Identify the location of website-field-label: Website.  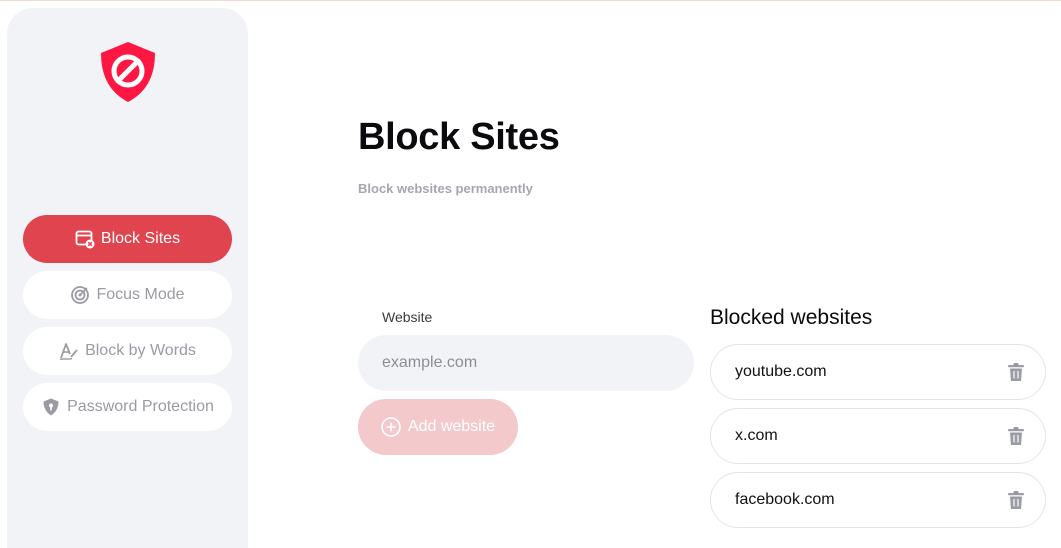
(407, 317).